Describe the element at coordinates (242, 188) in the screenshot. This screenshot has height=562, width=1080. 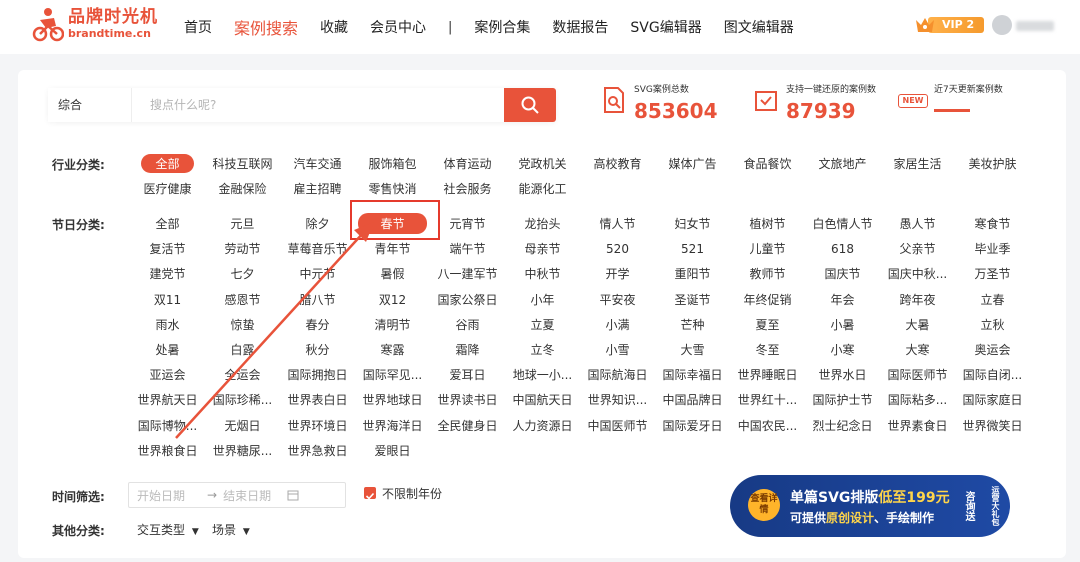
I see `industry-tag: 金融保险` at that location.